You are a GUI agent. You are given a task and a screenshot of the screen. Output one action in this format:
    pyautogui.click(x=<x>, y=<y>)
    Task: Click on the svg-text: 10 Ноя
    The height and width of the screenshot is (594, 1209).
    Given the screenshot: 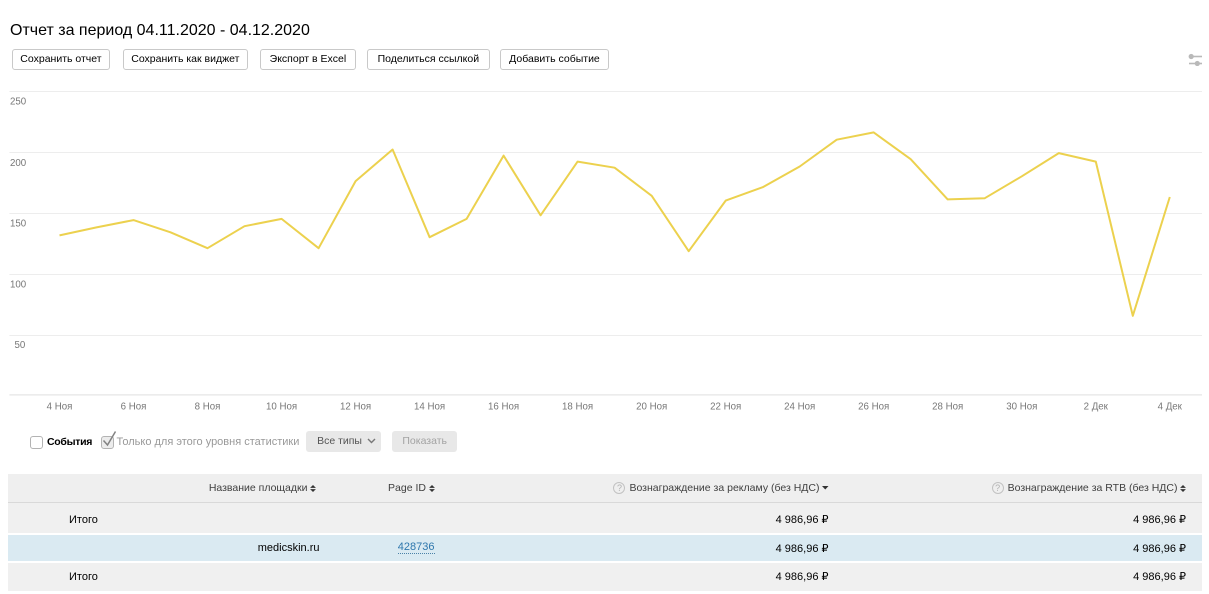 What is the action you would take?
    pyautogui.click(x=281, y=407)
    